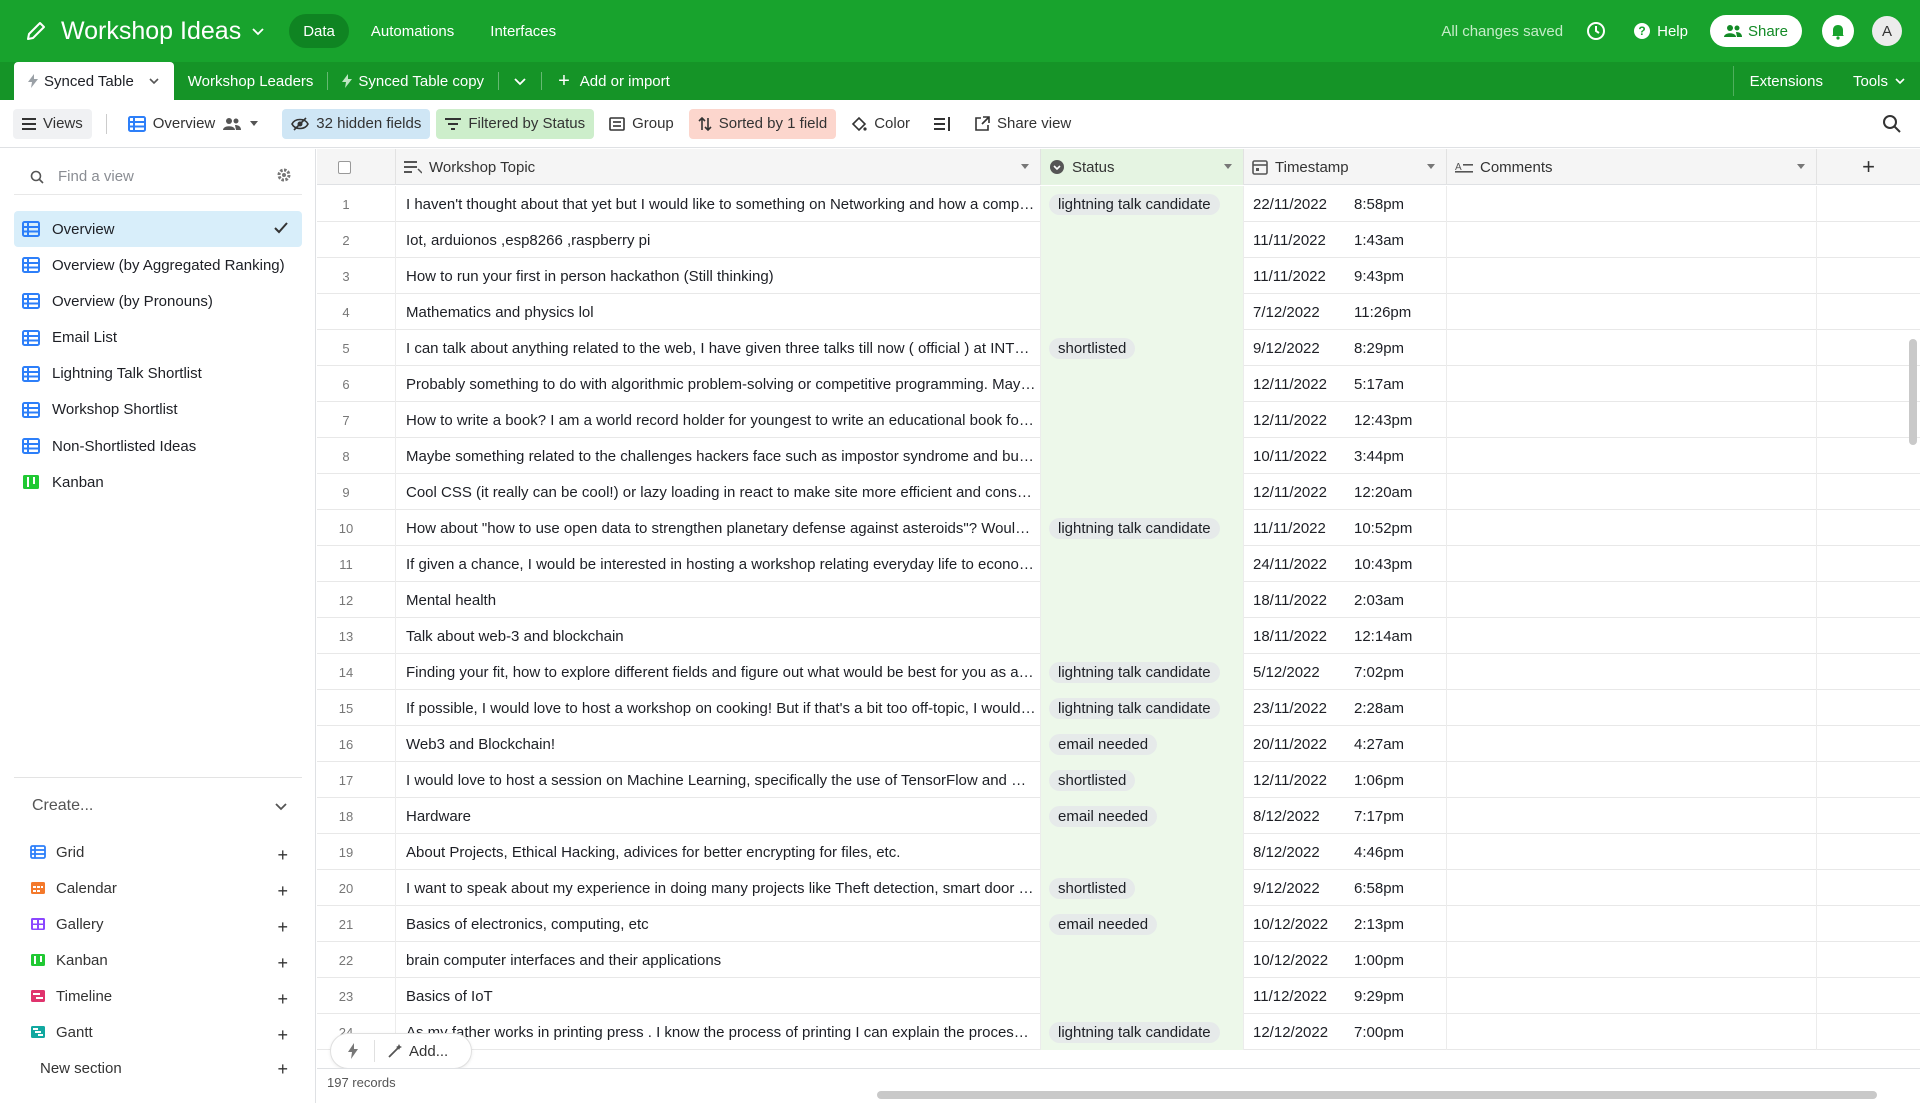  I want to click on timestamp-cell: 18/11/2022 2:03am, so click(1345, 600).